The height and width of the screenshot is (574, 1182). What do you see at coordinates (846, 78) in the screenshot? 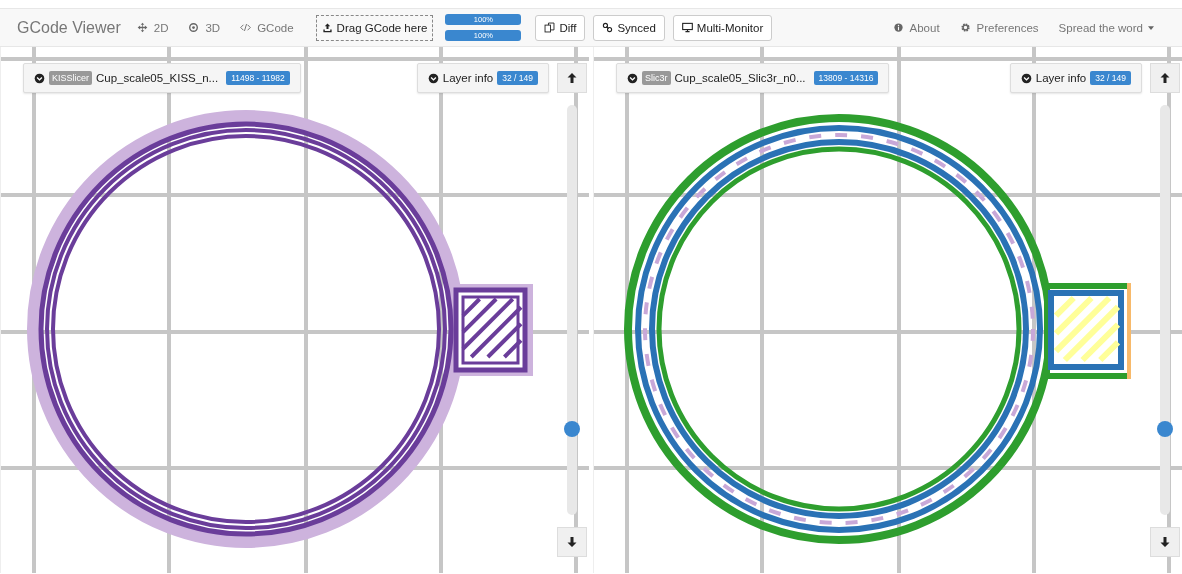
I see `line-range-badge: 13809 - 14316` at bounding box center [846, 78].